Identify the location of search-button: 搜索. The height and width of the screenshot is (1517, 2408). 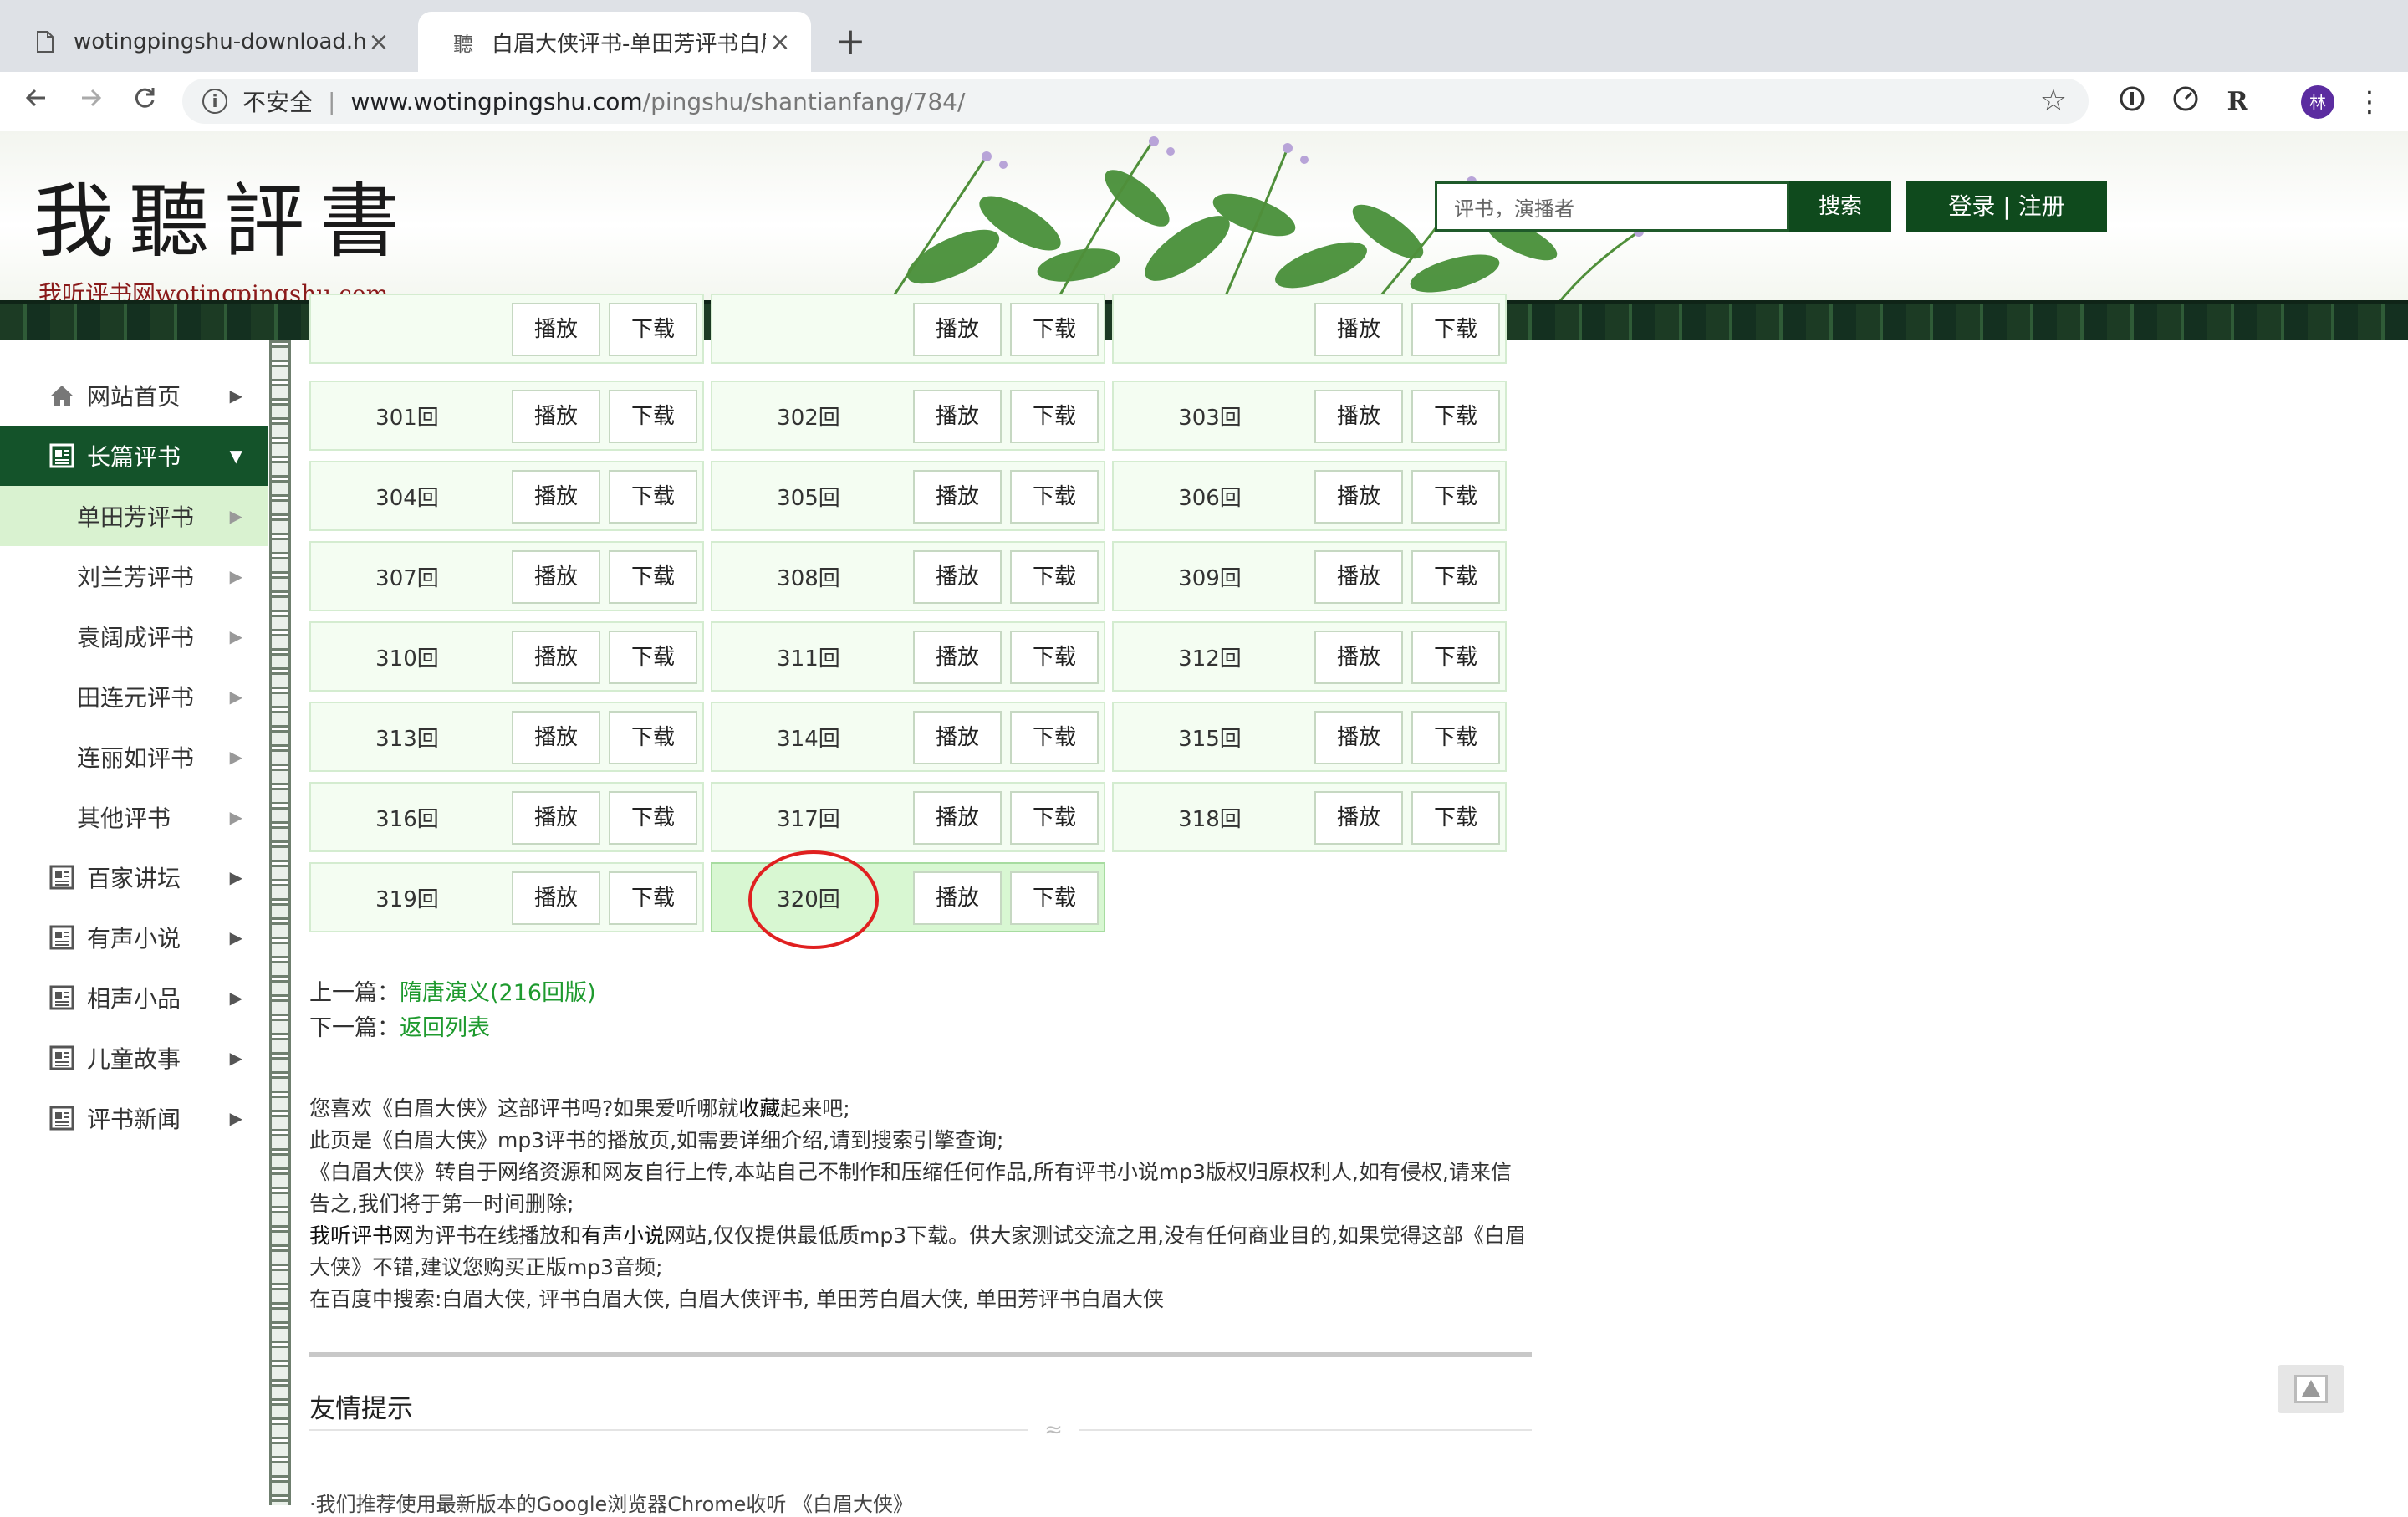
(1840, 206).